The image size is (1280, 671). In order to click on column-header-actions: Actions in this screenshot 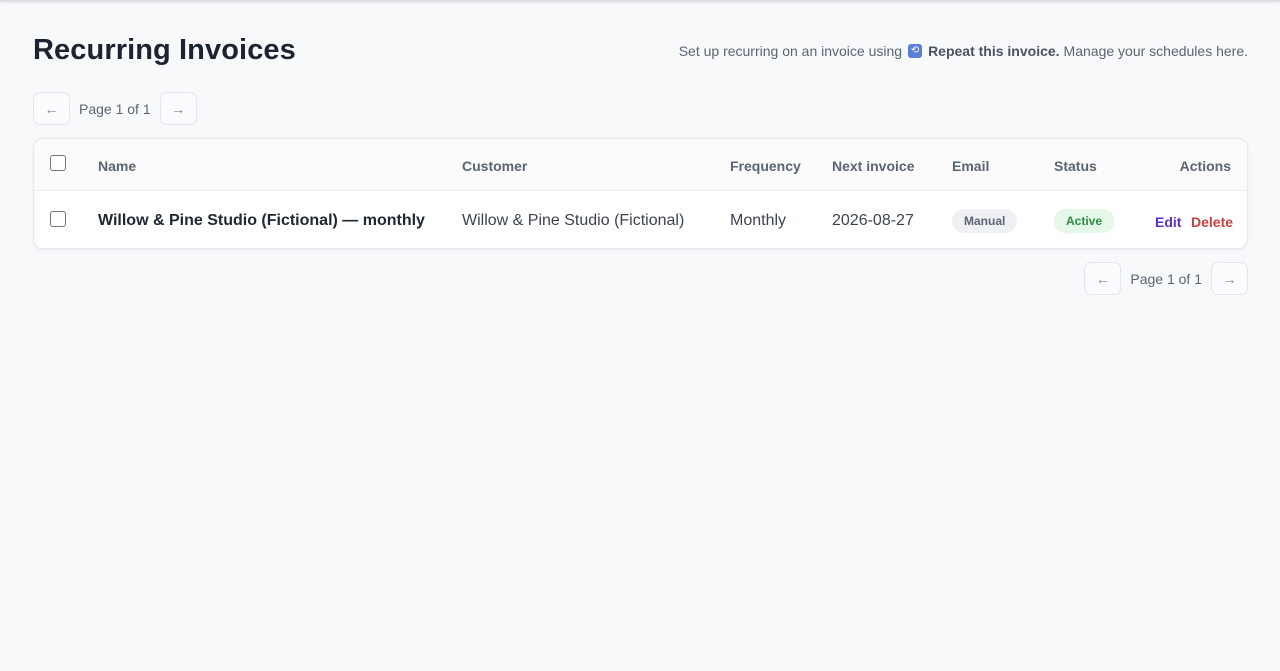, I will do `click(1205, 166)`.